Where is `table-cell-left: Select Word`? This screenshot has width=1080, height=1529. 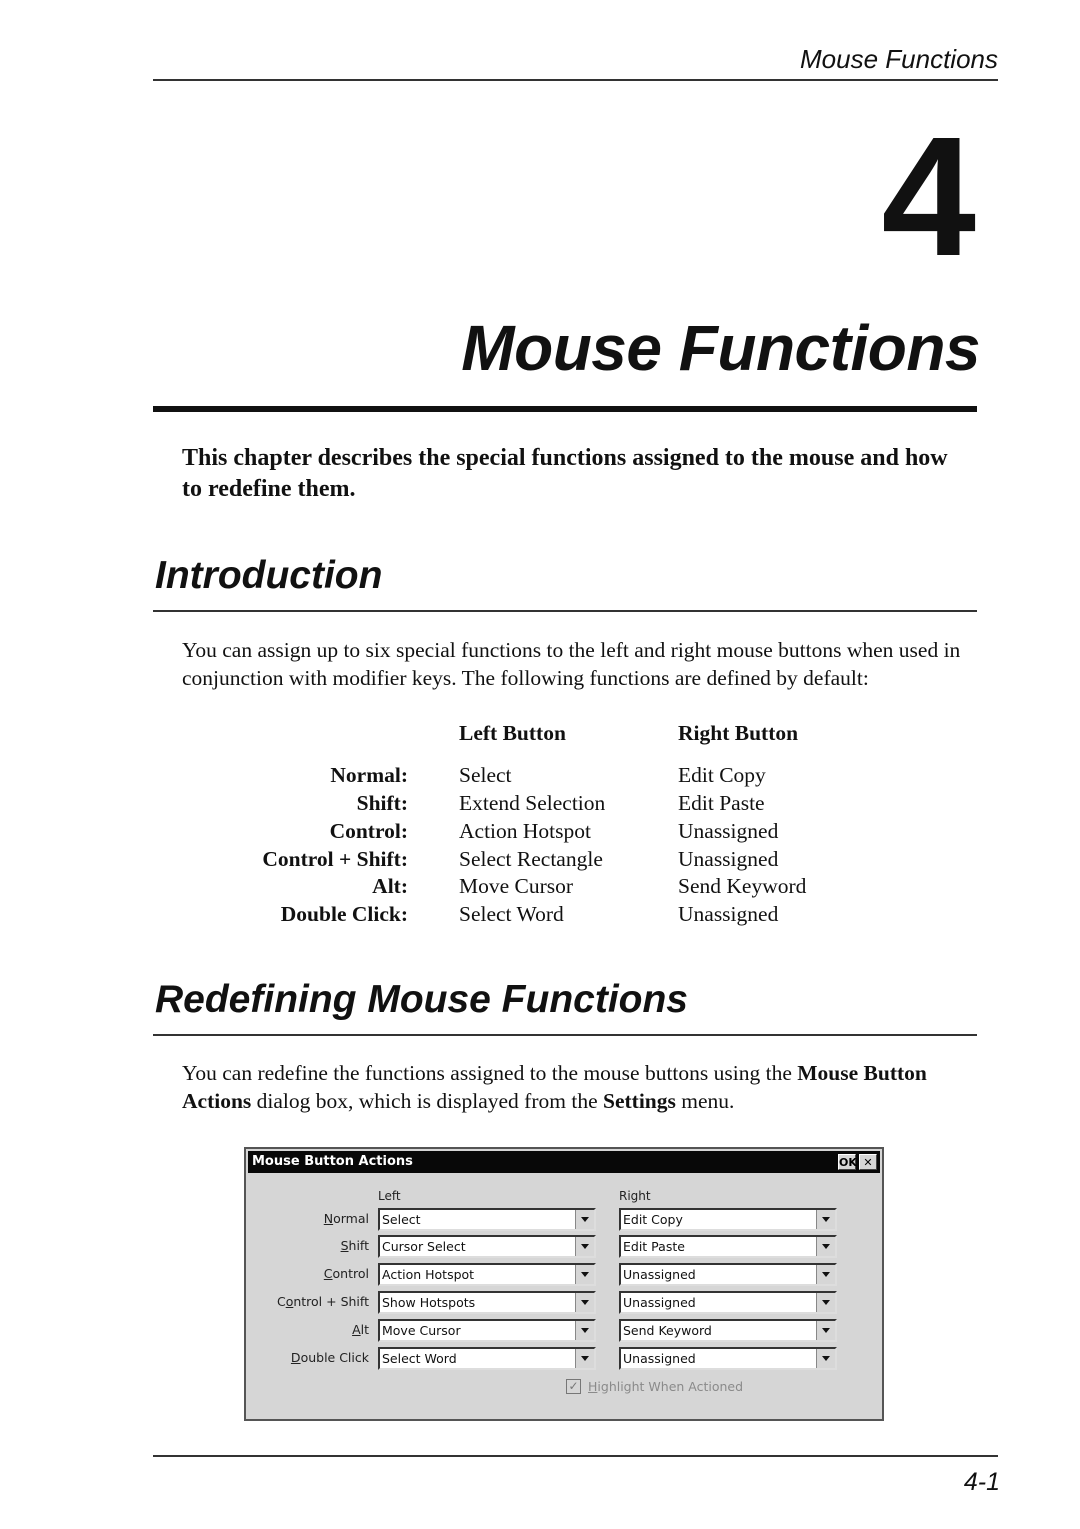
table-cell-left: Select Word is located at coordinates (511, 914).